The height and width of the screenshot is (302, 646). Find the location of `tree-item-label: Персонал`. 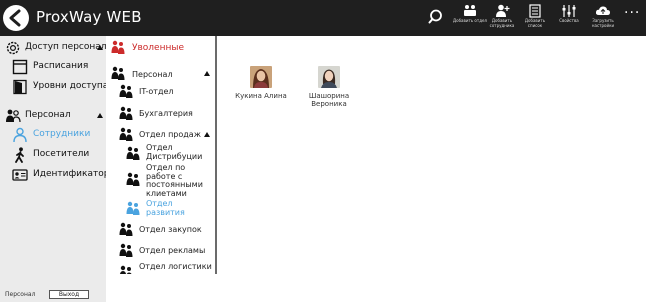

tree-item-label: Персонал is located at coordinates (152, 74).